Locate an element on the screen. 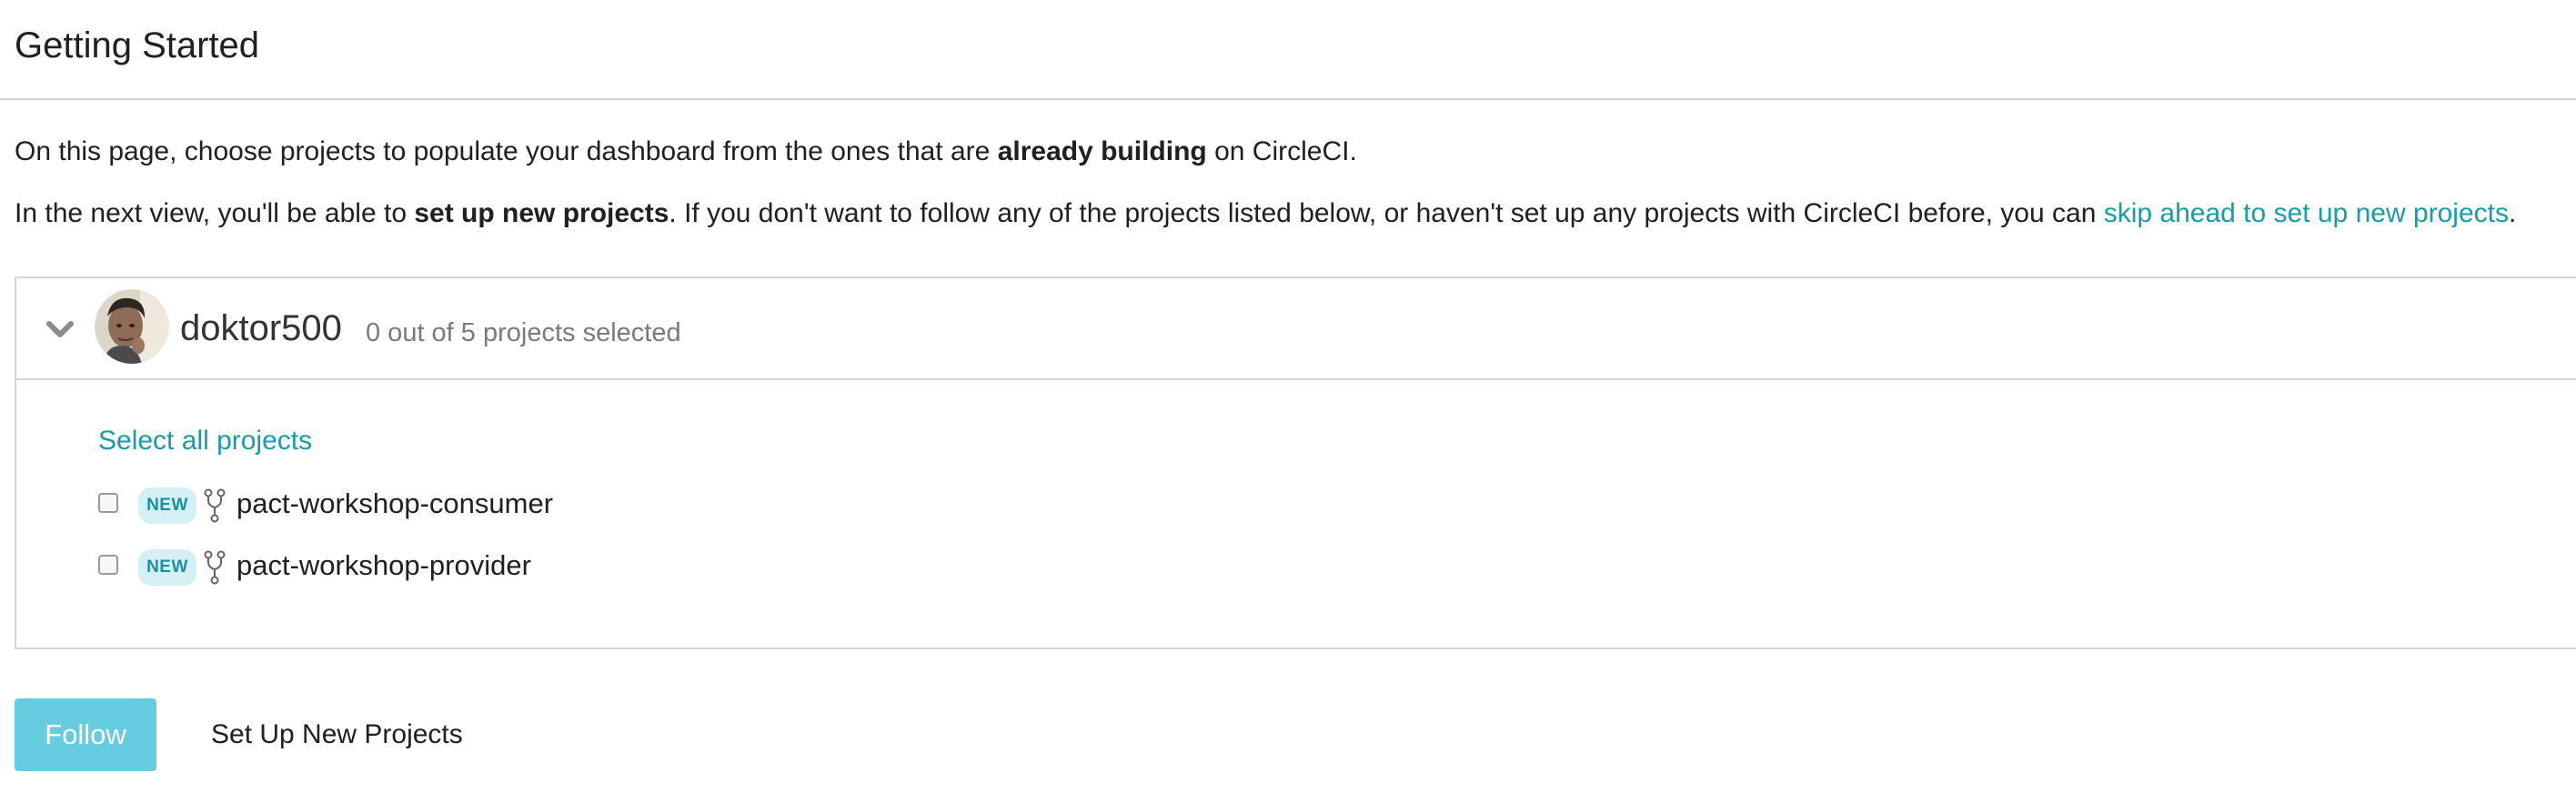 Image resolution: width=2576 pixels, height=793 pixels. avatar is located at coordinates (132, 326).